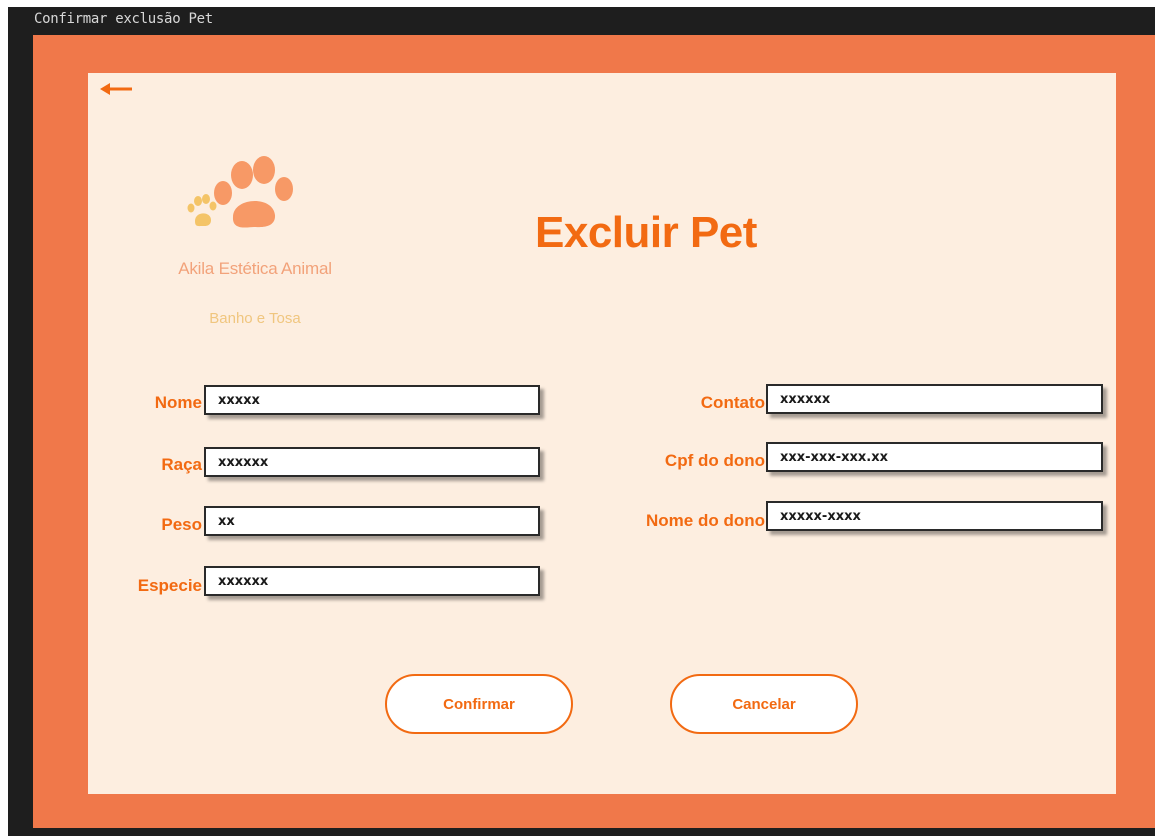  I want to click on page-title: Excluir Pet, so click(646, 232).